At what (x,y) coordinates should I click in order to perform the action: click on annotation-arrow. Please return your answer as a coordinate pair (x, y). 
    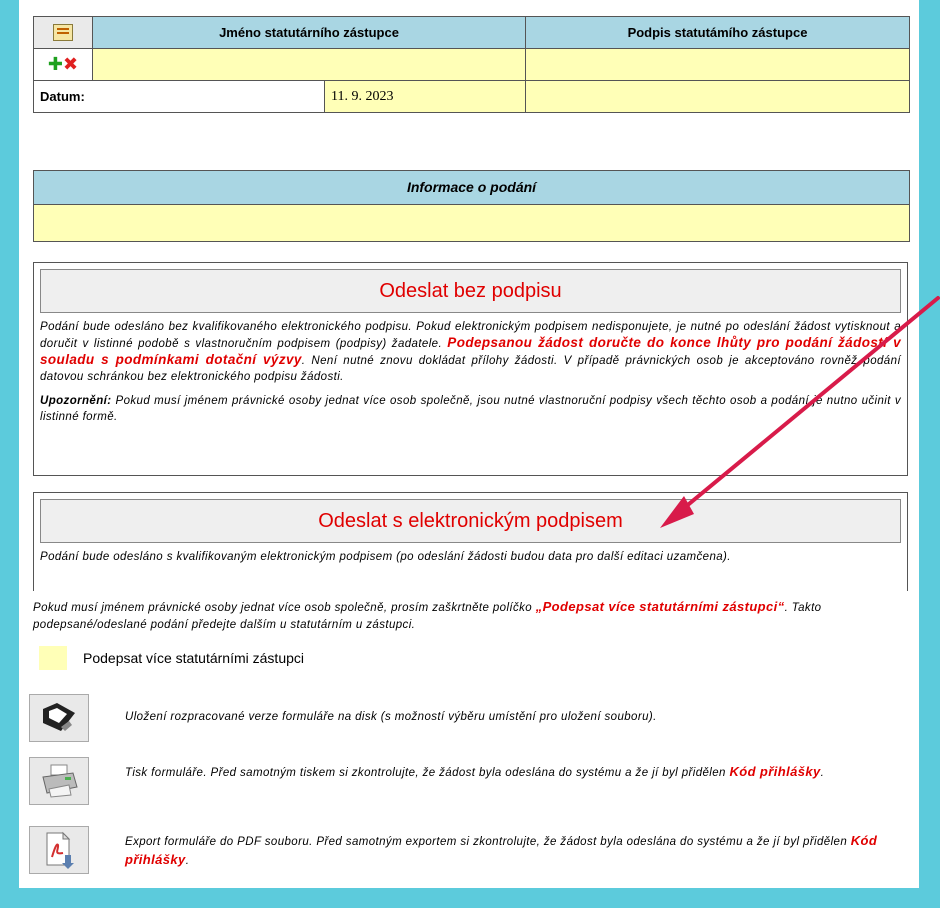
    Looking at the image, I should click on (800, 412).